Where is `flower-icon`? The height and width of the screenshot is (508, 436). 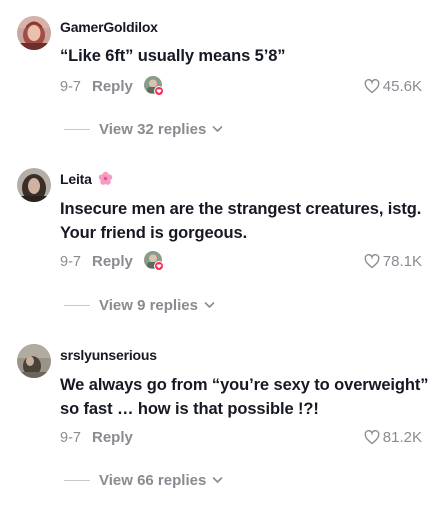 flower-icon is located at coordinates (105, 180).